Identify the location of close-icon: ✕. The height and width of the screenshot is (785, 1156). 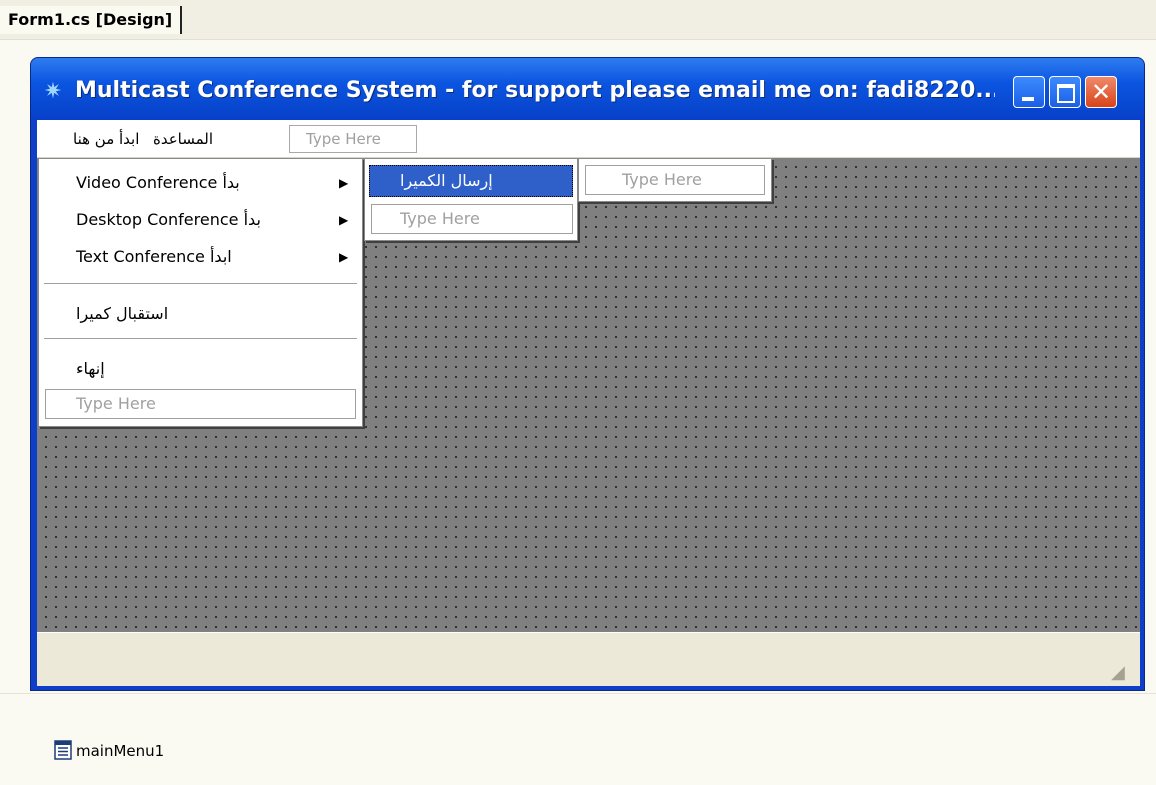
(1101, 92).